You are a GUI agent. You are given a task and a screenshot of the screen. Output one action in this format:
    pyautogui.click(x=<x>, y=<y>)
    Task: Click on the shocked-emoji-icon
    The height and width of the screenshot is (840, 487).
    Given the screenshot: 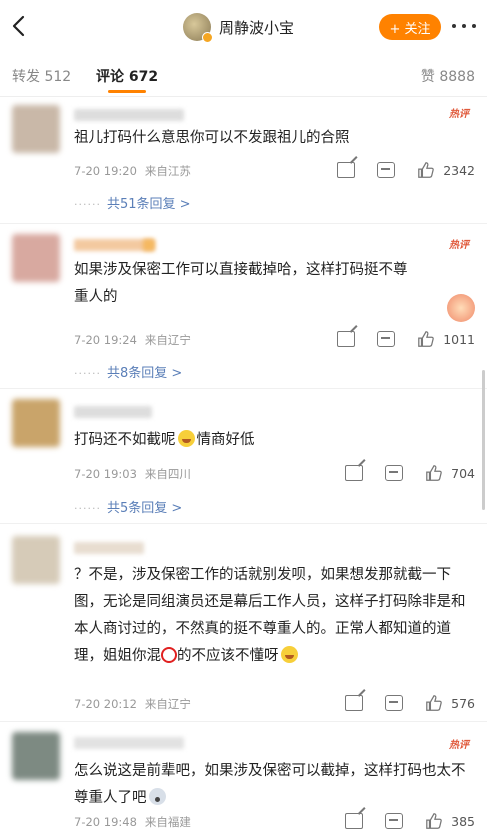 What is the action you would take?
    pyautogui.click(x=157, y=796)
    